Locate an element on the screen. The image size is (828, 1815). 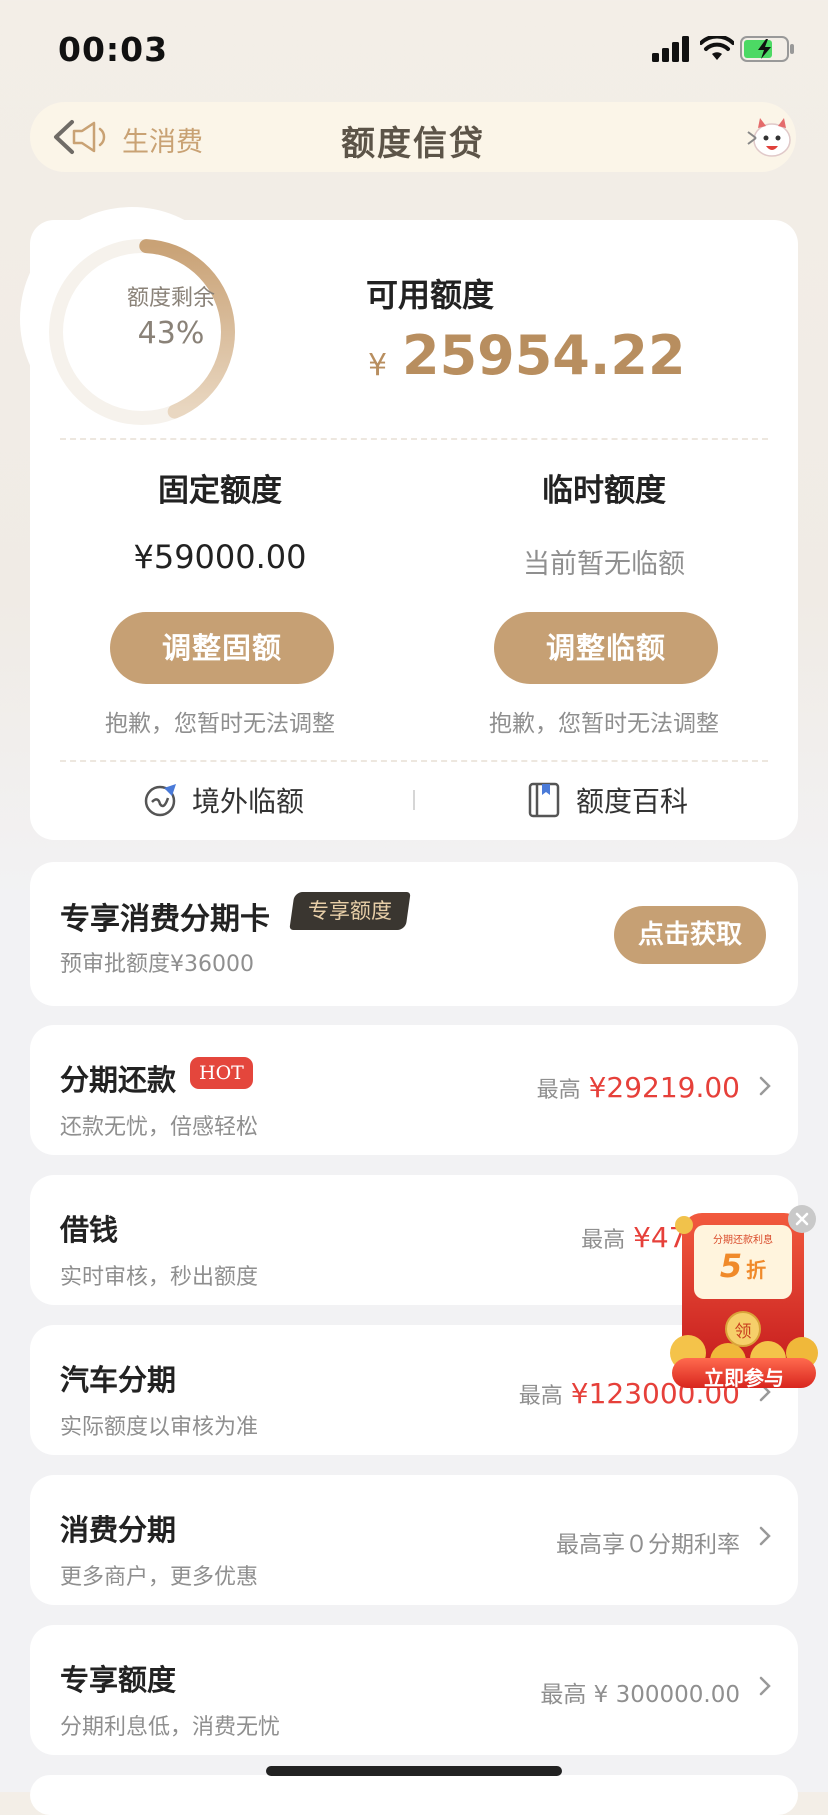
hot-badge: HOT is located at coordinates (221, 1073).